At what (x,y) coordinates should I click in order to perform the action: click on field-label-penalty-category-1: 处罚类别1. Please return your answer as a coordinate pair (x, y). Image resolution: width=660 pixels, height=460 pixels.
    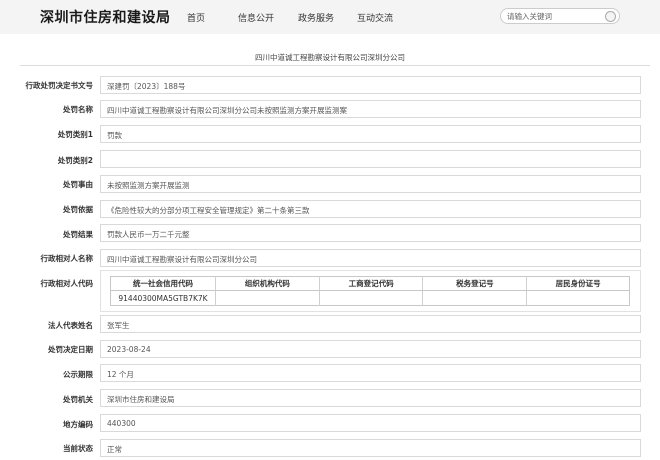
    Looking at the image, I should click on (75, 134).